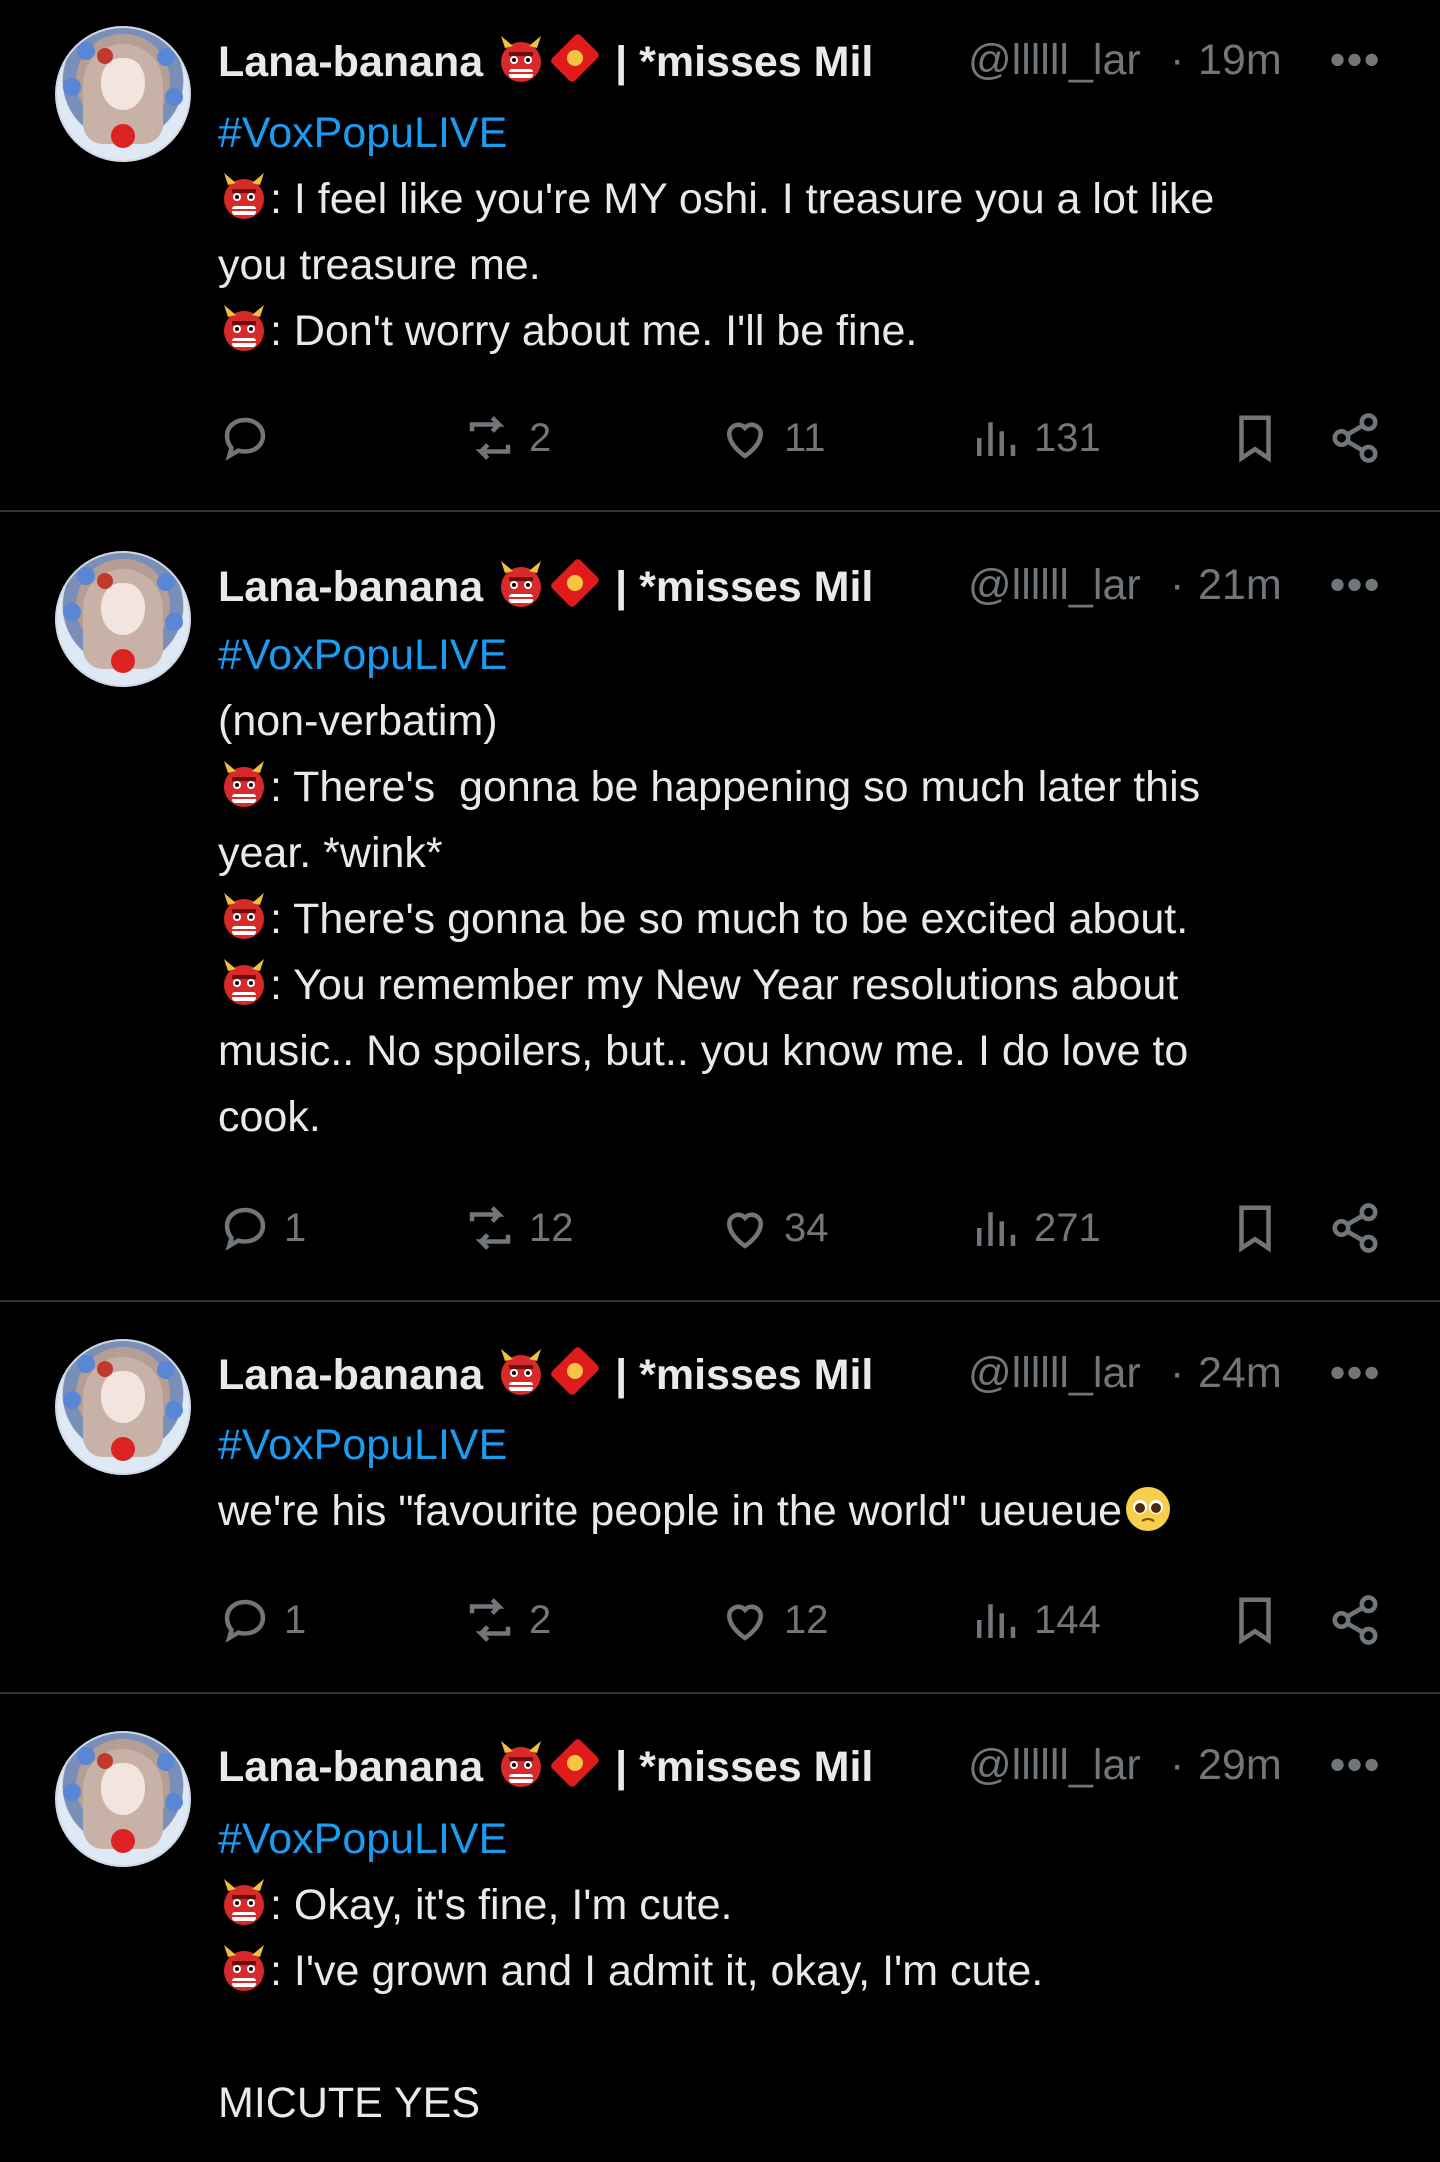 The height and width of the screenshot is (2162, 1440). What do you see at coordinates (1034, 1228) in the screenshot?
I see `views-button: 271` at bounding box center [1034, 1228].